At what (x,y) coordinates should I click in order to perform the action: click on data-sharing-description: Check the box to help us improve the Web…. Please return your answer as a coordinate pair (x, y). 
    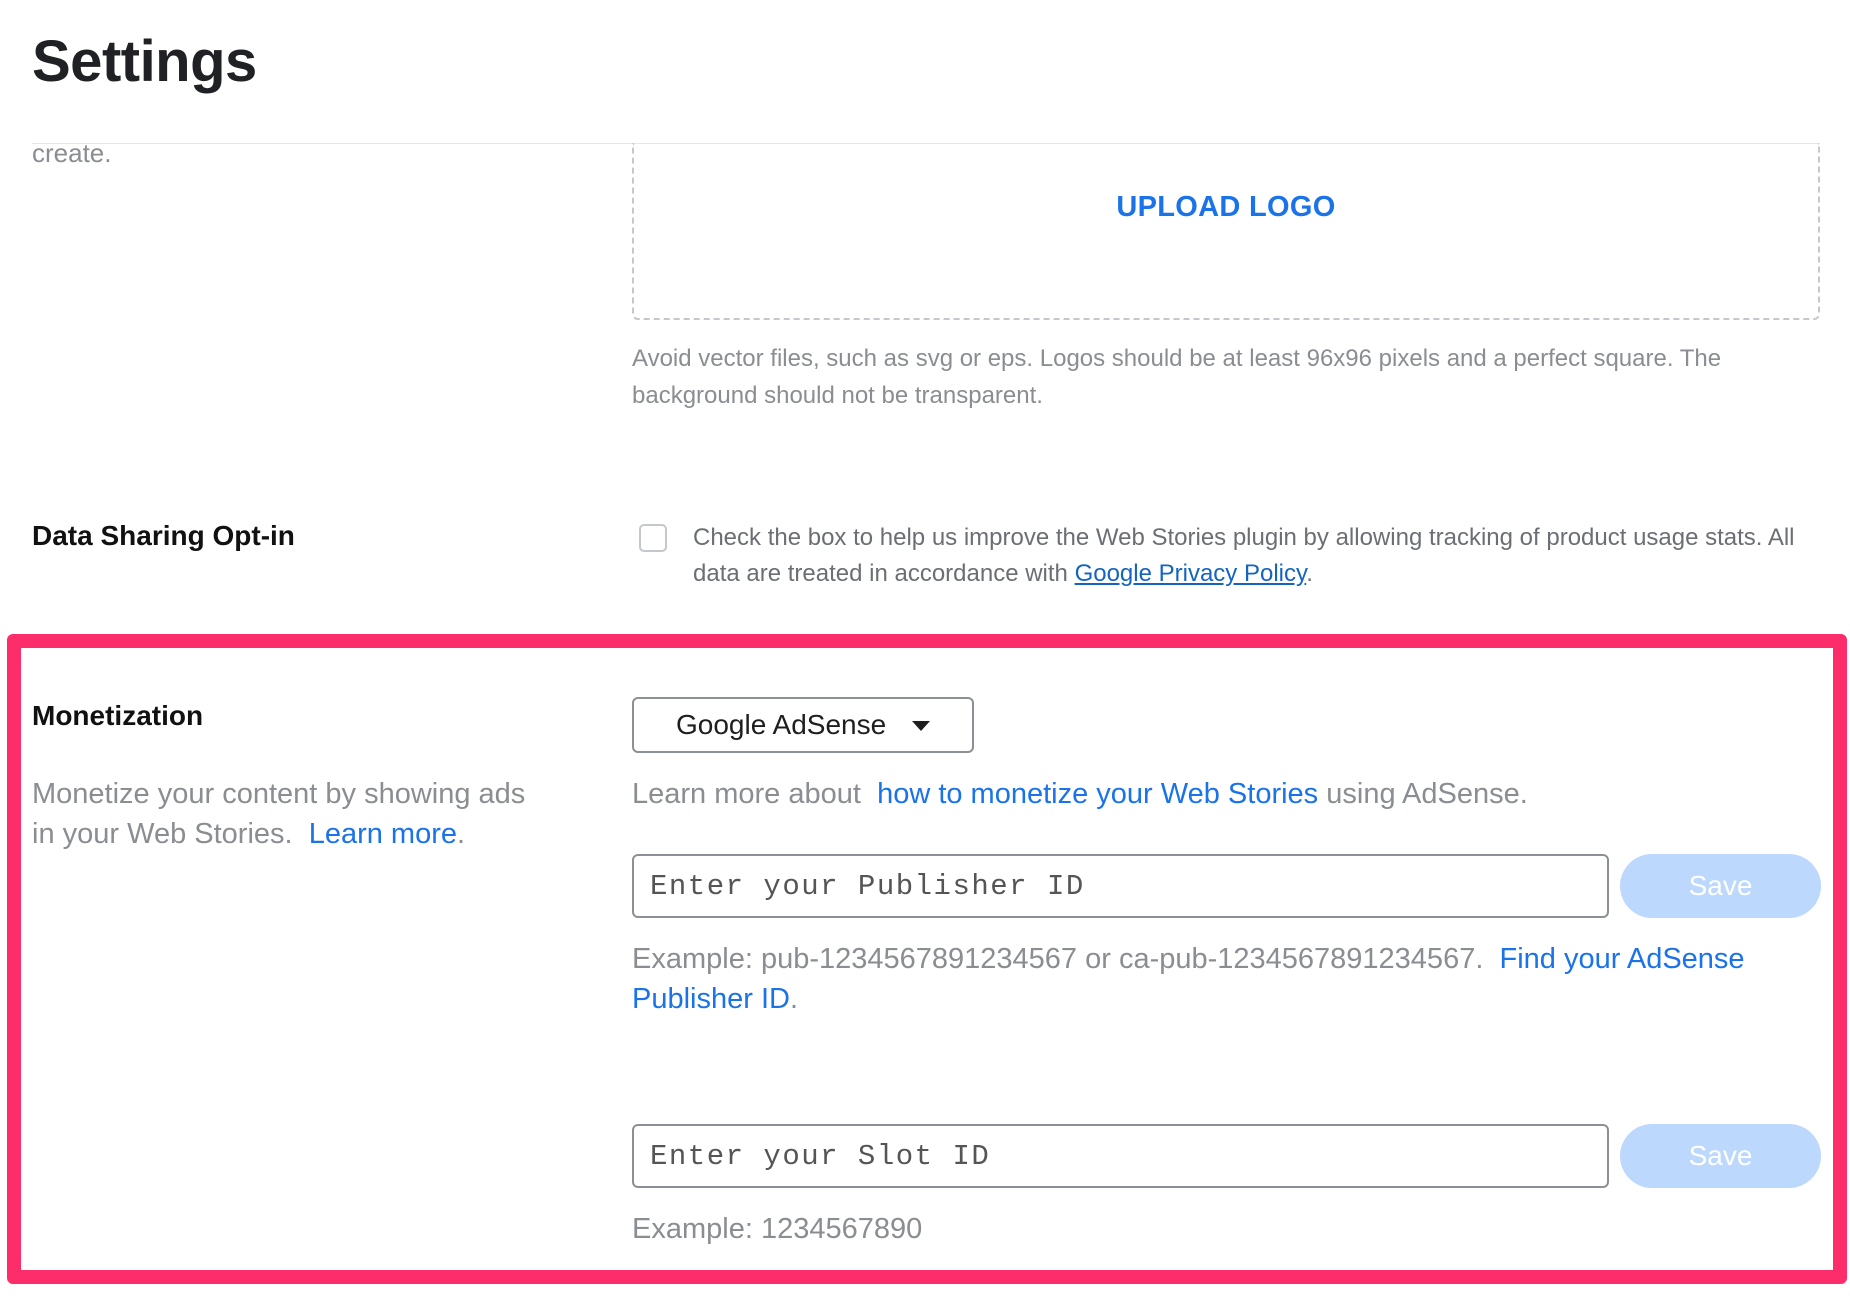
    Looking at the image, I should click on (1263, 556).